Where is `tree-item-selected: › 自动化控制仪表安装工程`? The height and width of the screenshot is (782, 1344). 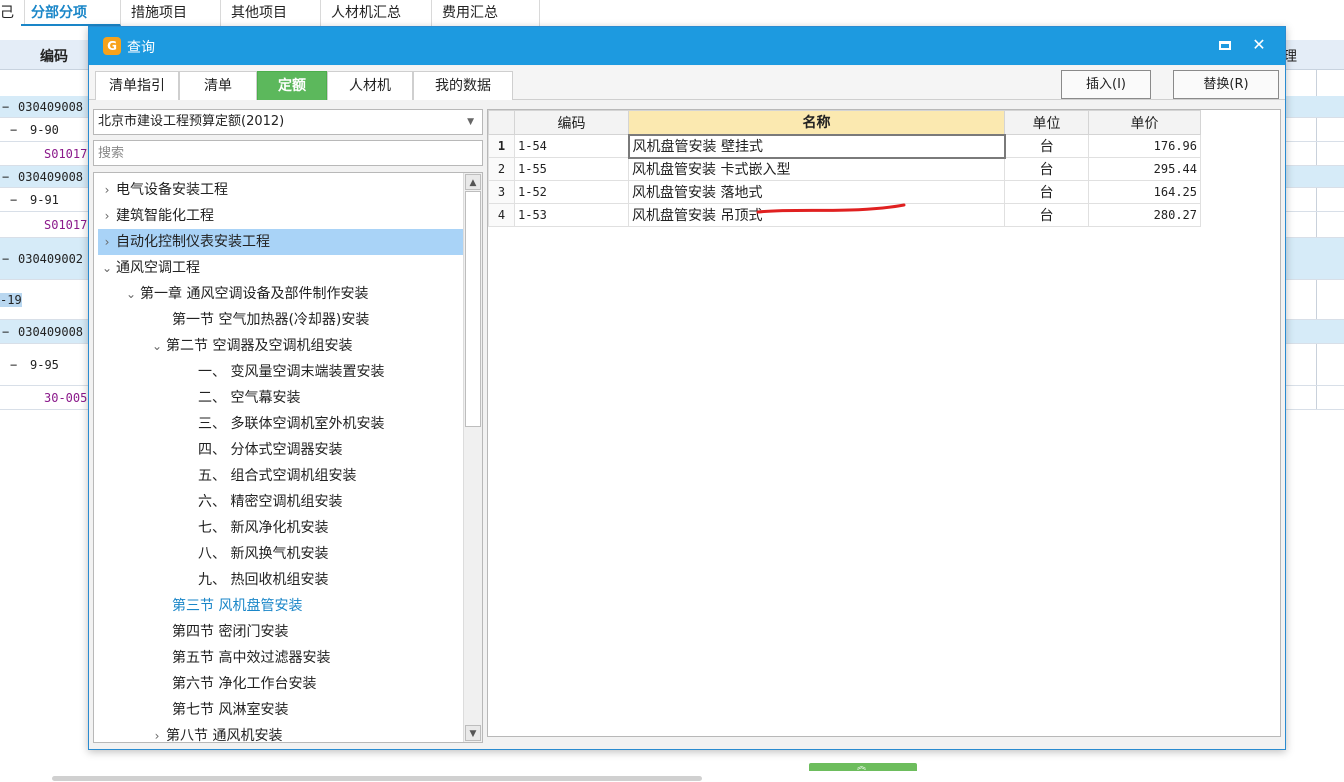
tree-item-selected: › 自动化控制仪表安装工程 is located at coordinates (281, 242).